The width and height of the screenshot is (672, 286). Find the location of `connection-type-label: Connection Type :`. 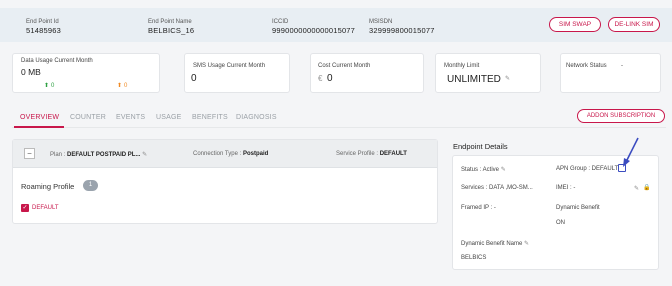

connection-type-label: Connection Type : is located at coordinates (217, 154).